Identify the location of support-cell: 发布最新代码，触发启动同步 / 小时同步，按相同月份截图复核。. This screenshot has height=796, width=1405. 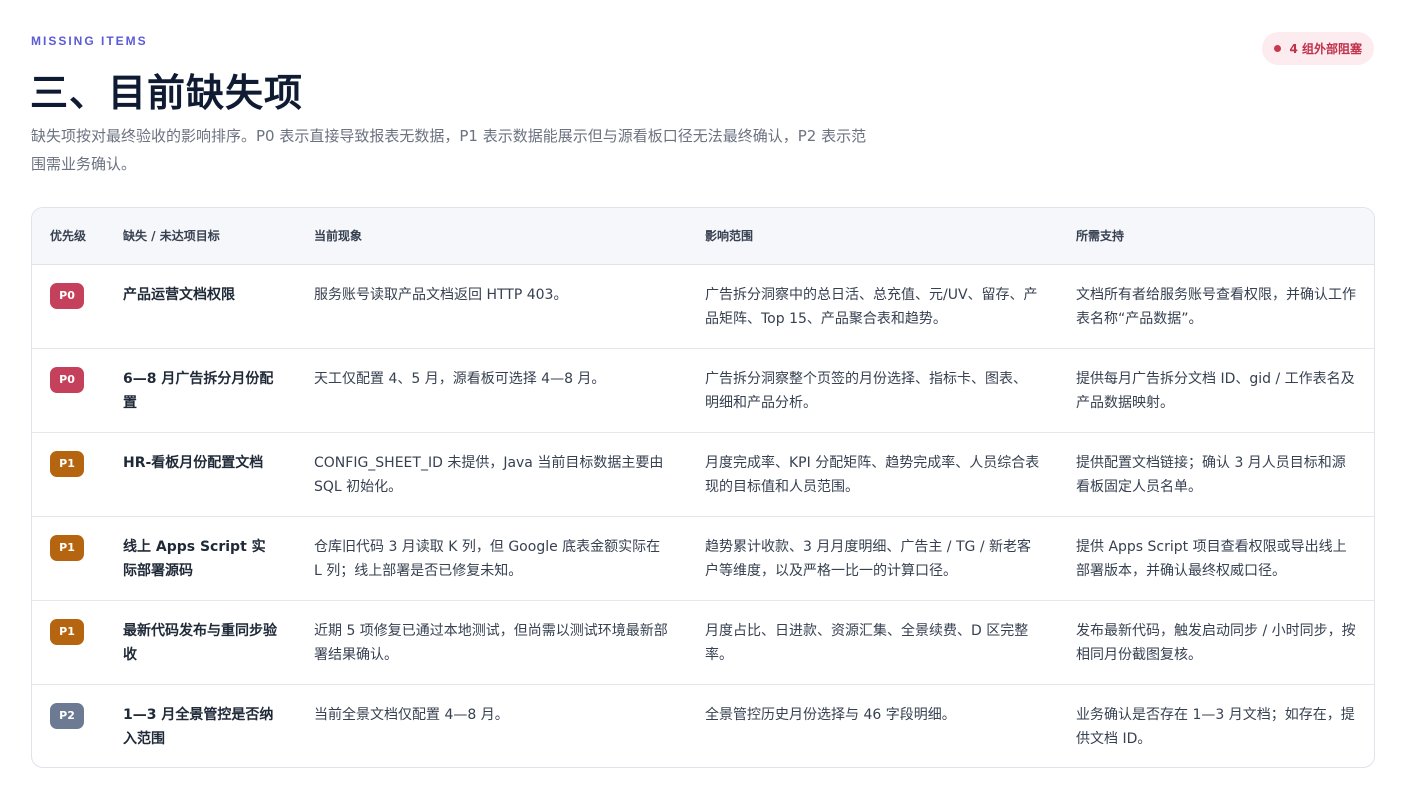
(1216, 641).